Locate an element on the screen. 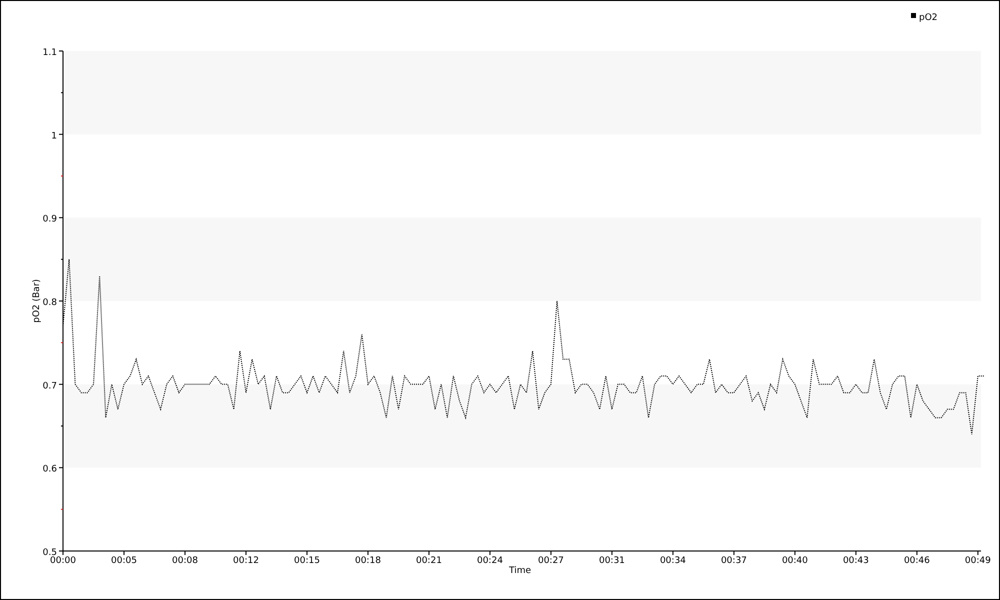 The height and width of the screenshot is (600, 1000). x-tick-label: 00:24 is located at coordinates (489, 561).